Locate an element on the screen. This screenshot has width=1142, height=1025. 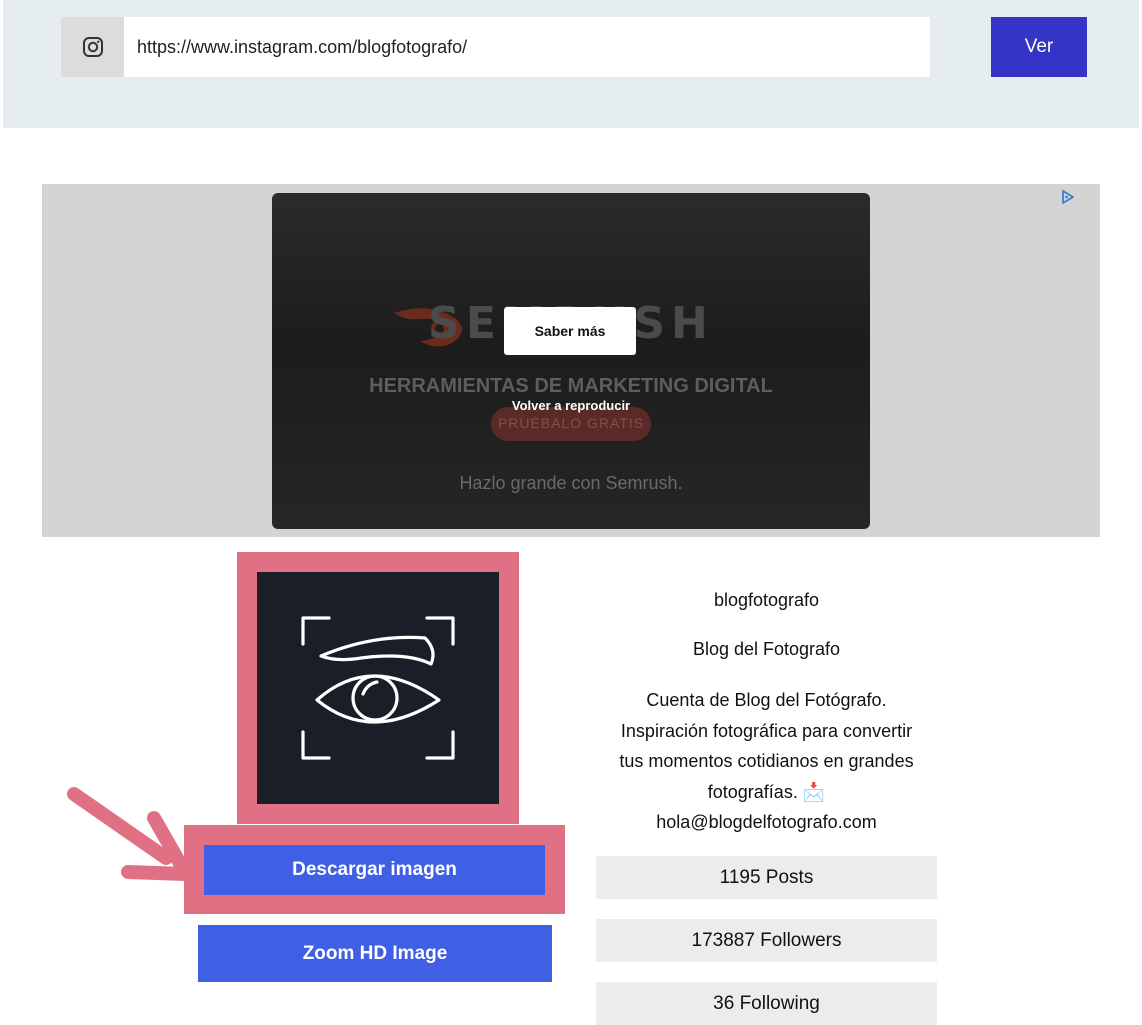
search-bar-section: Ver is located at coordinates (571, 64).